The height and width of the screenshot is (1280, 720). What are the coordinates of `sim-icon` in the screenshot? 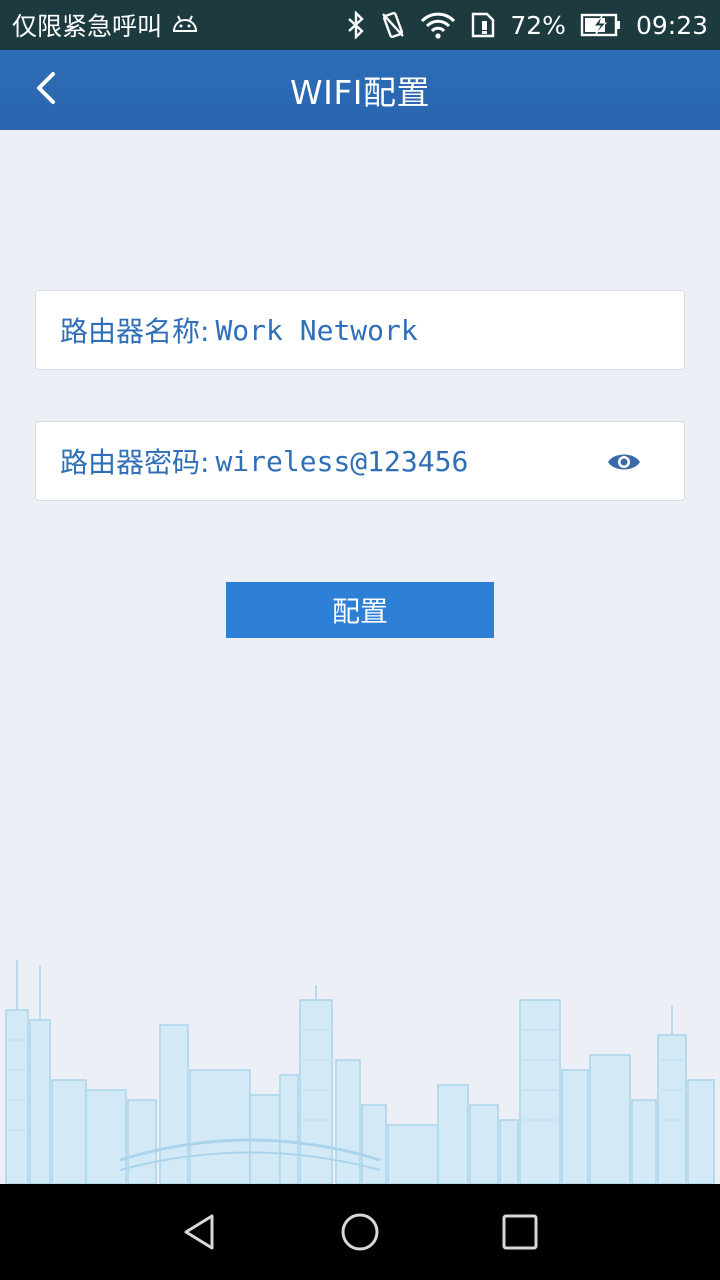 It's located at (483, 25).